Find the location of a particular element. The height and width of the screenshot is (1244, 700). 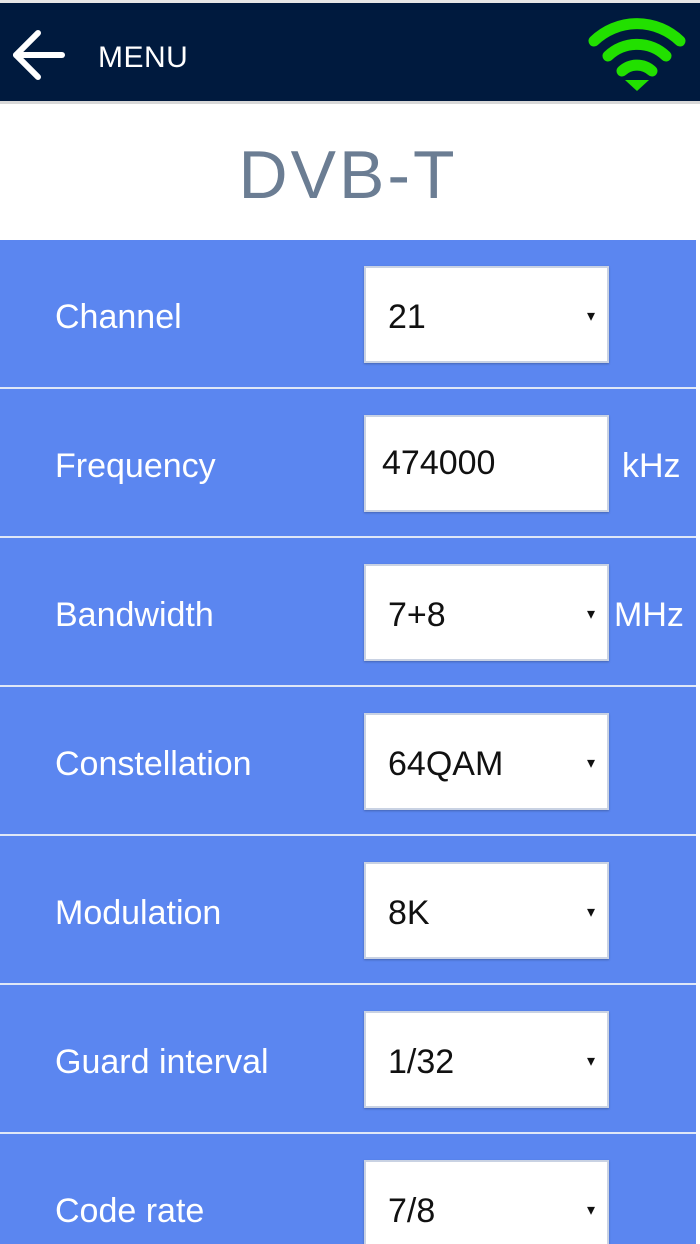

code-rate-value: 7/8 is located at coordinates (412, 1211).